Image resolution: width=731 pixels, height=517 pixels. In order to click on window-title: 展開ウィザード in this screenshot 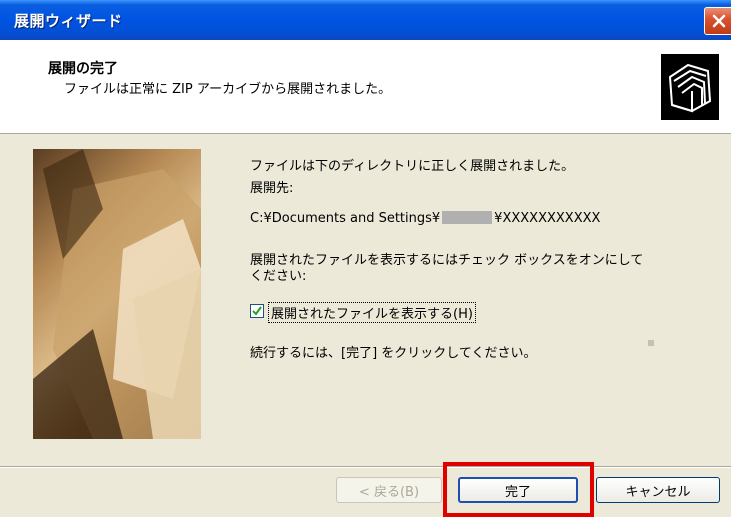, I will do `click(68, 21)`.